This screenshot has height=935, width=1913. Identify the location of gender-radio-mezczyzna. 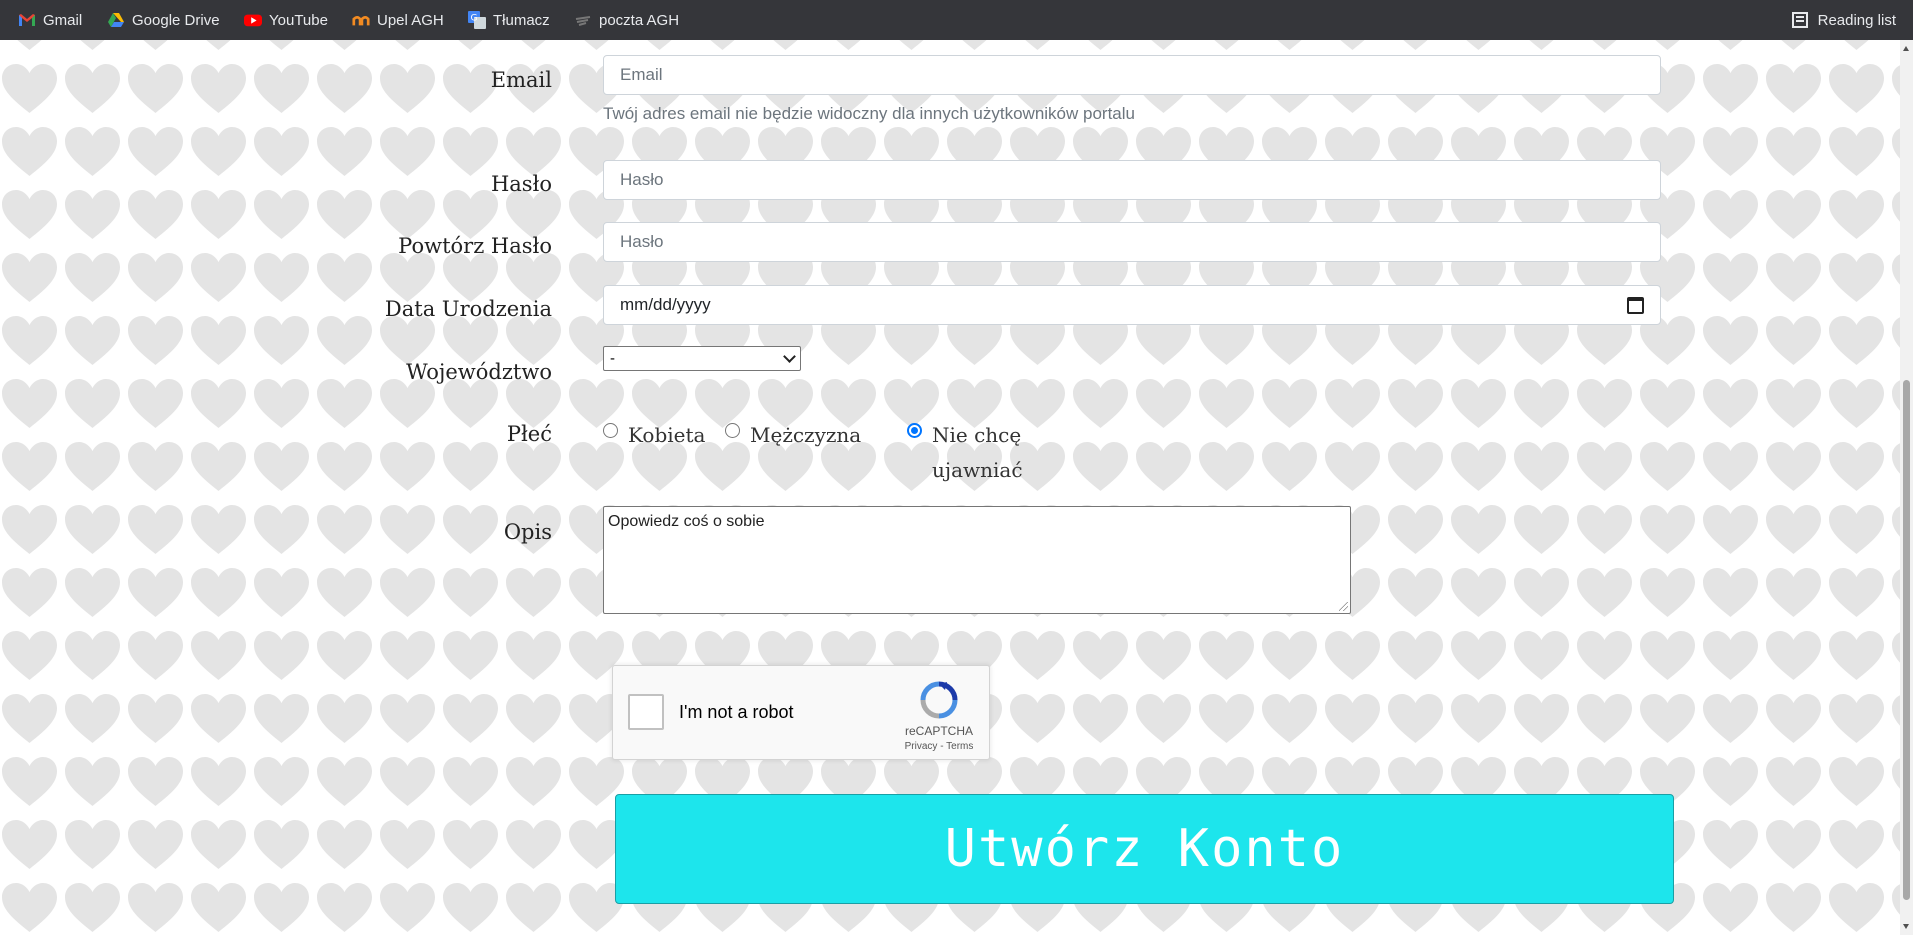
(732, 430).